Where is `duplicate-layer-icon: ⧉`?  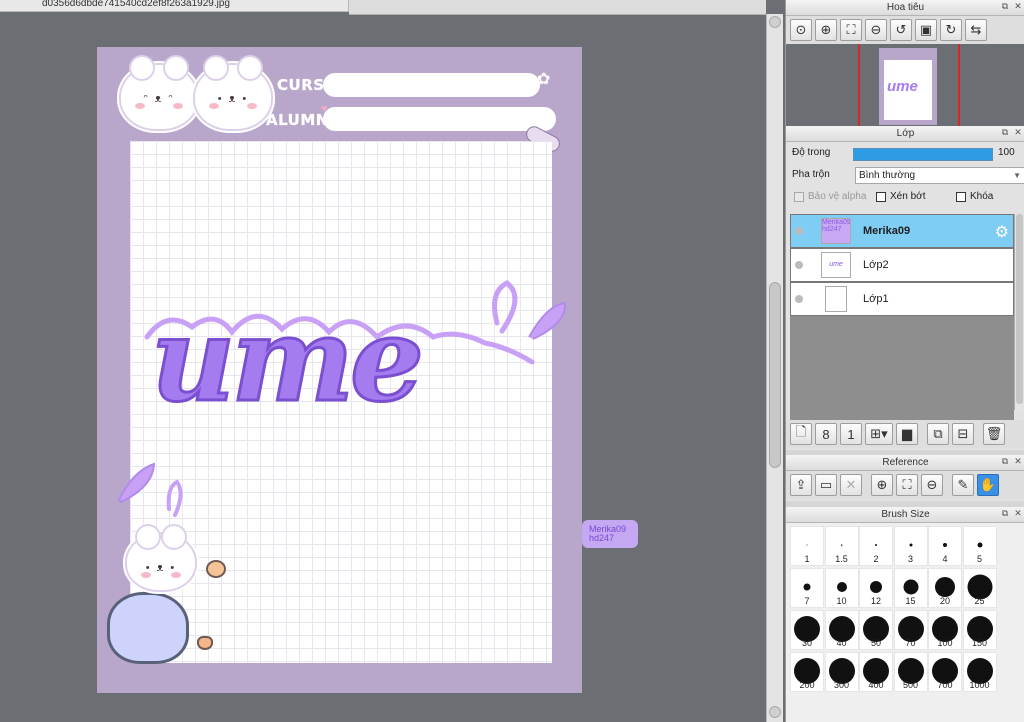
duplicate-layer-icon: ⧉ is located at coordinates (938, 434).